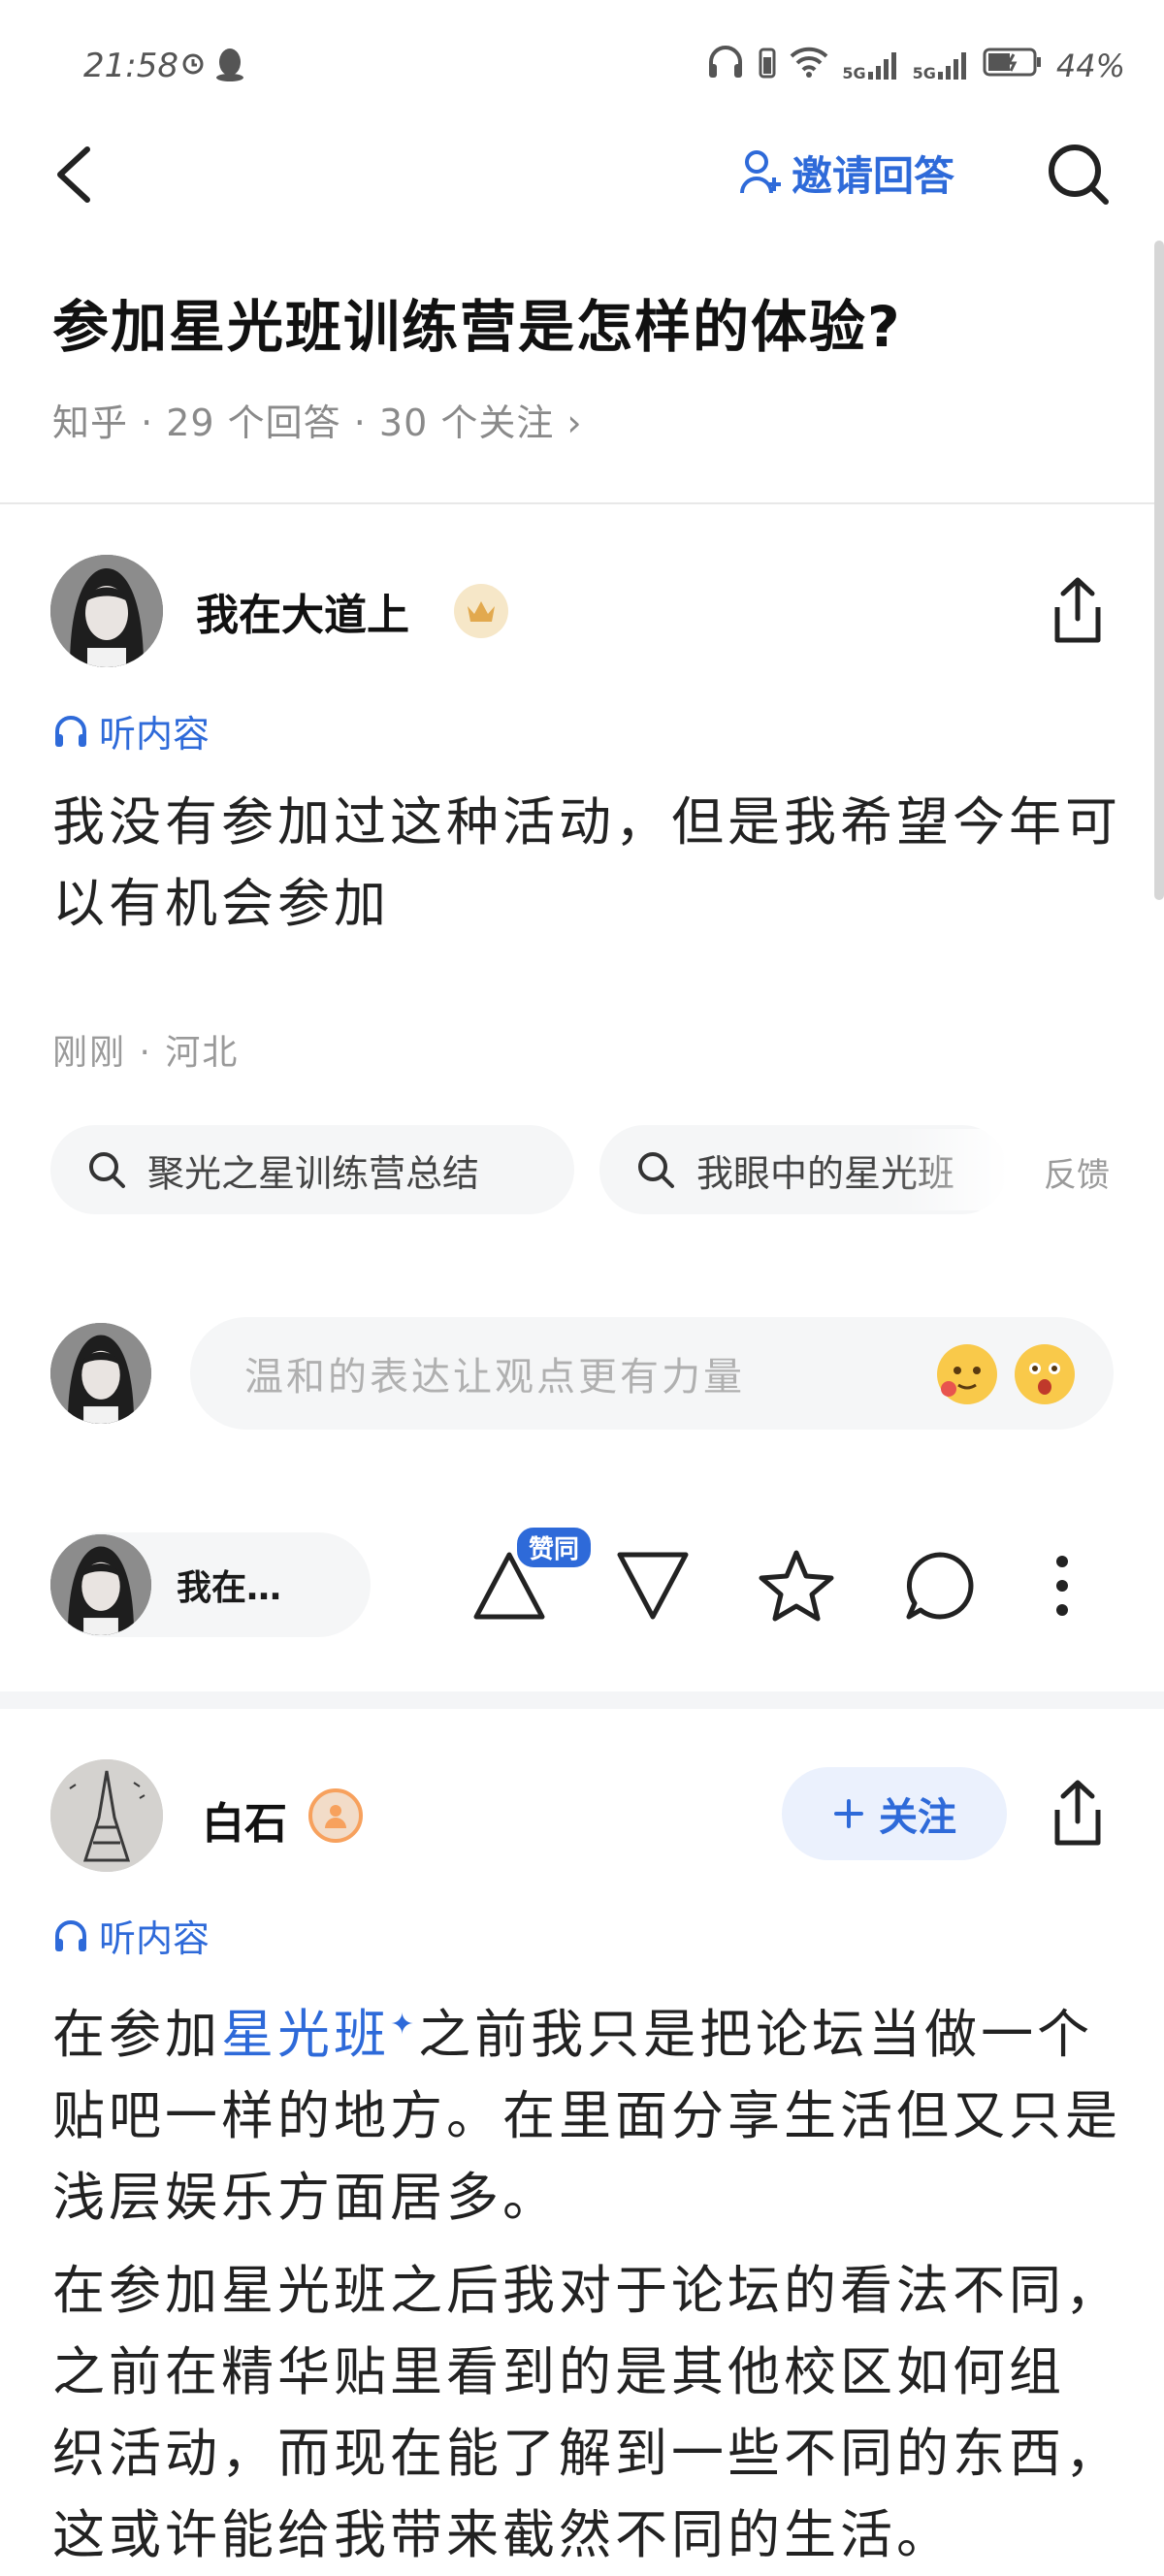 This screenshot has width=1164, height=2576. I want to click on wifi-icon, so click(809, 66).